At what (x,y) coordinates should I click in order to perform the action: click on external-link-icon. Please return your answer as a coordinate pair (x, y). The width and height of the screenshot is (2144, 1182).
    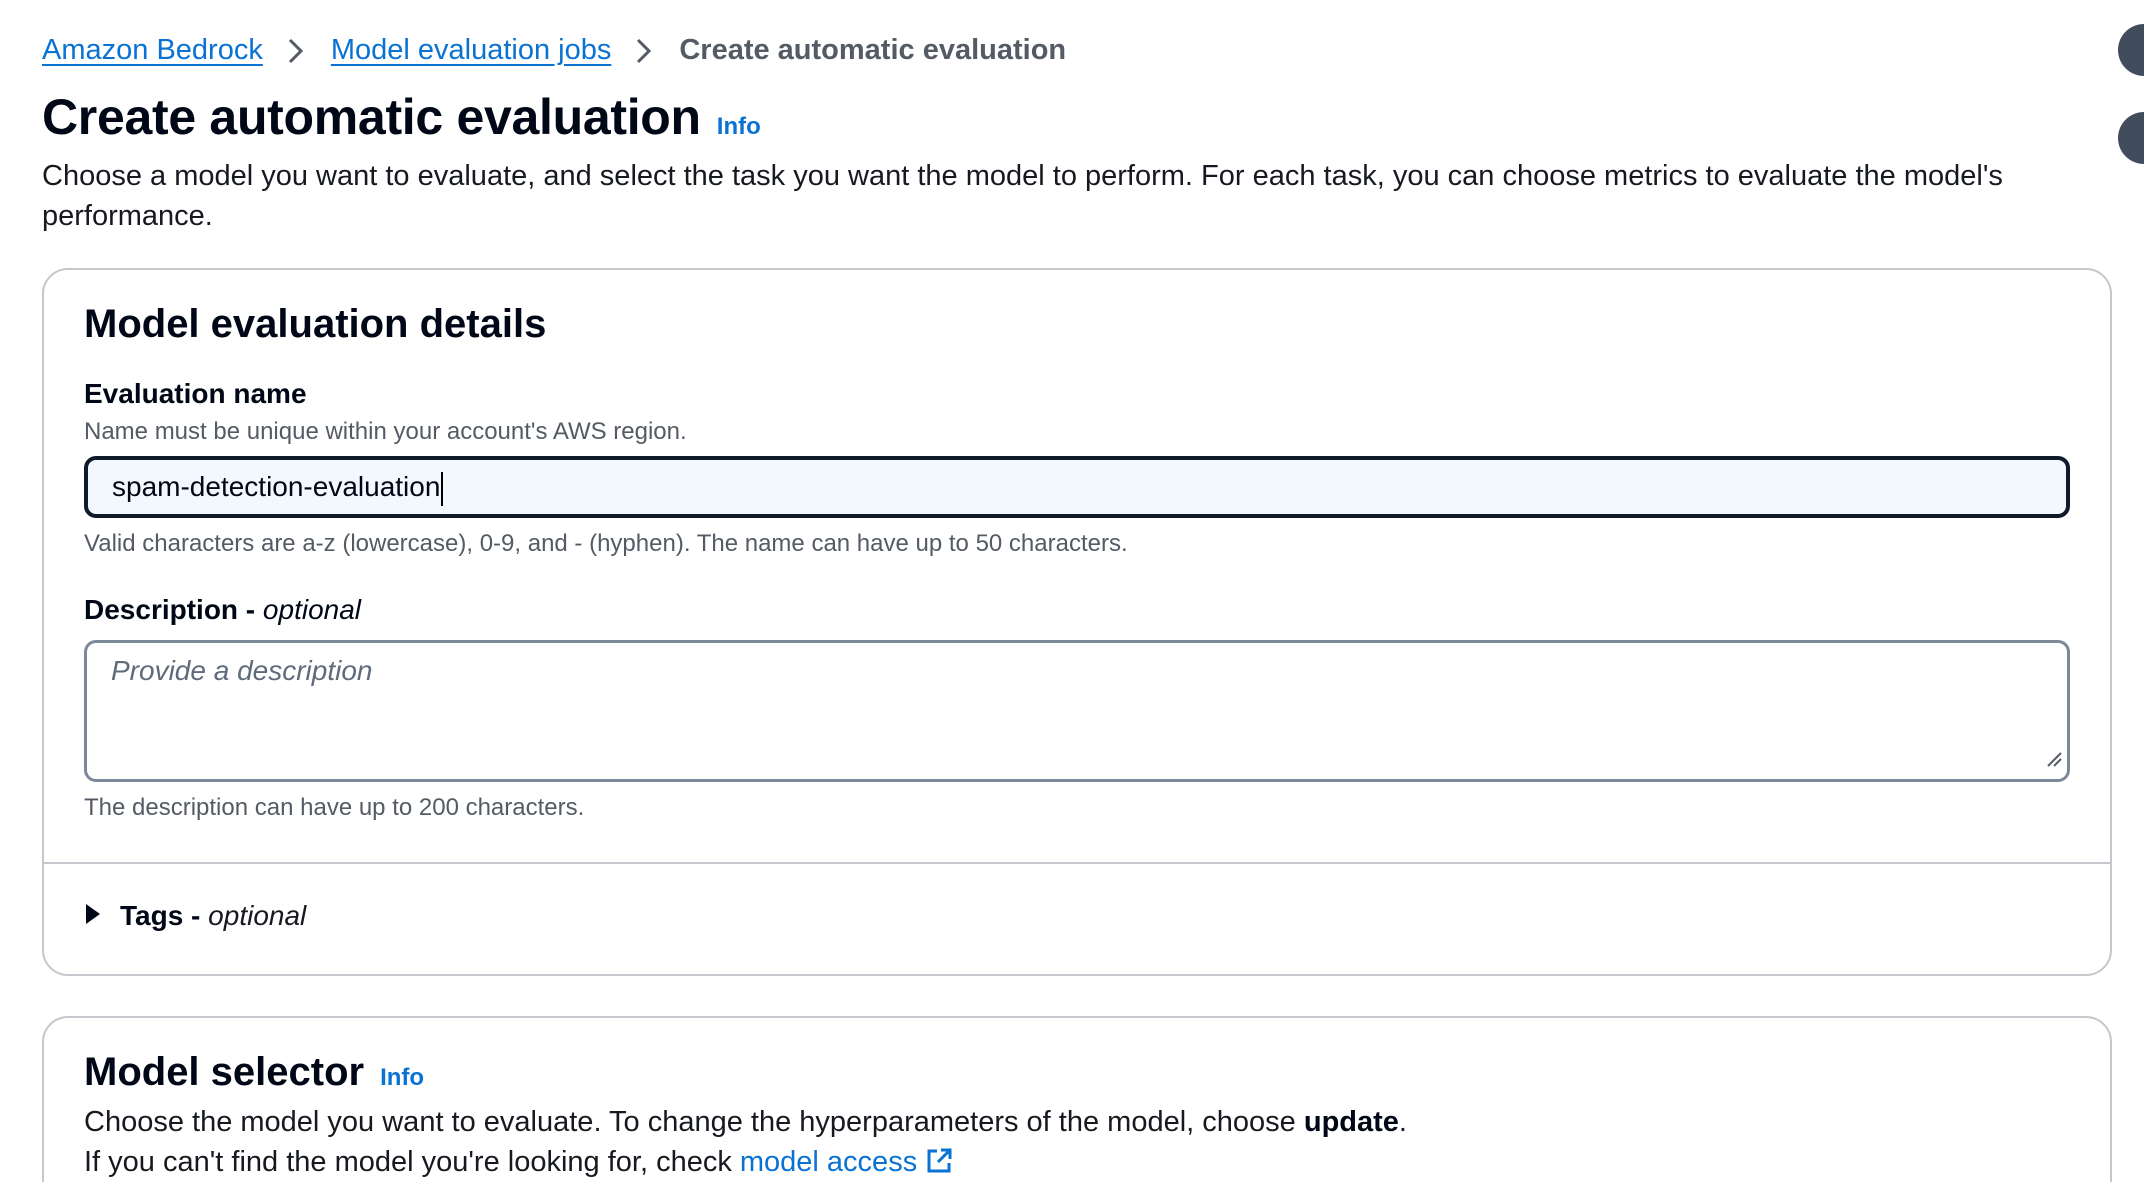
    Looking at the image, I should click on (939, 1162).